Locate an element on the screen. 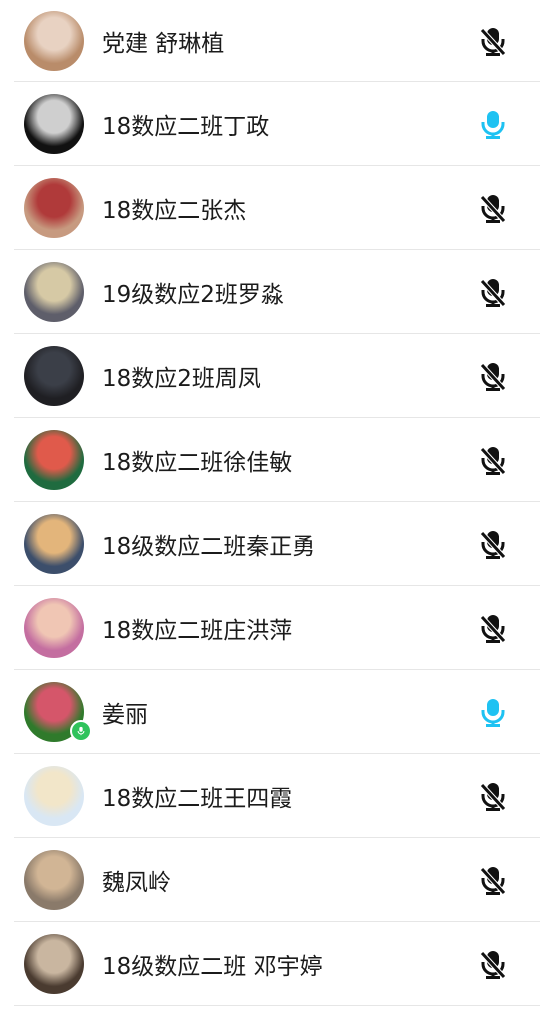 This screenshot has width=540, height=1016. member-row: 党建 舒琳植 is located at coordinates (277, 41).